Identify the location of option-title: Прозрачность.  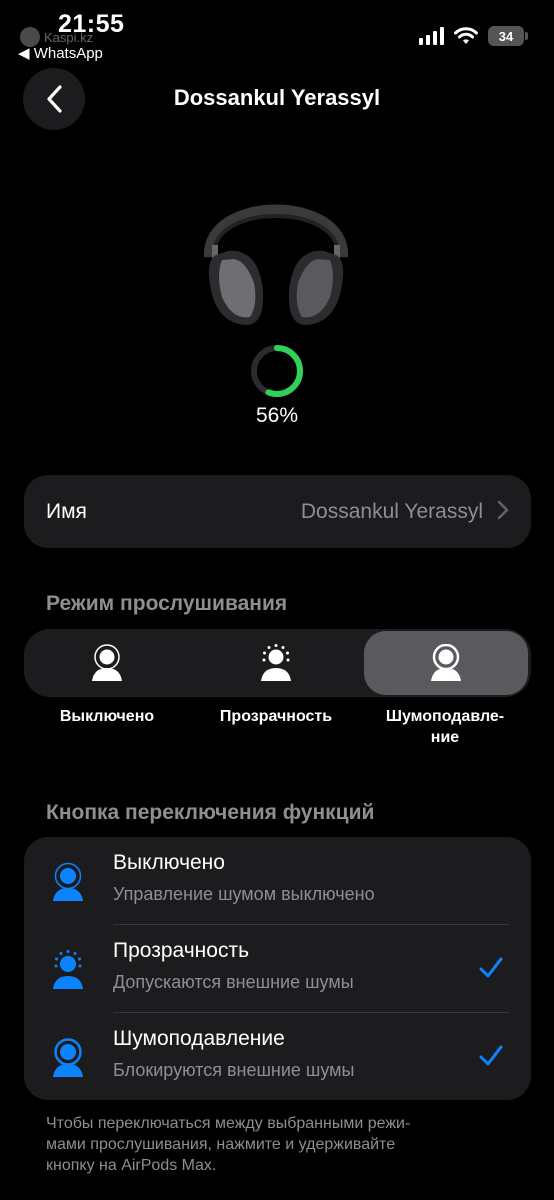
(181, 950).